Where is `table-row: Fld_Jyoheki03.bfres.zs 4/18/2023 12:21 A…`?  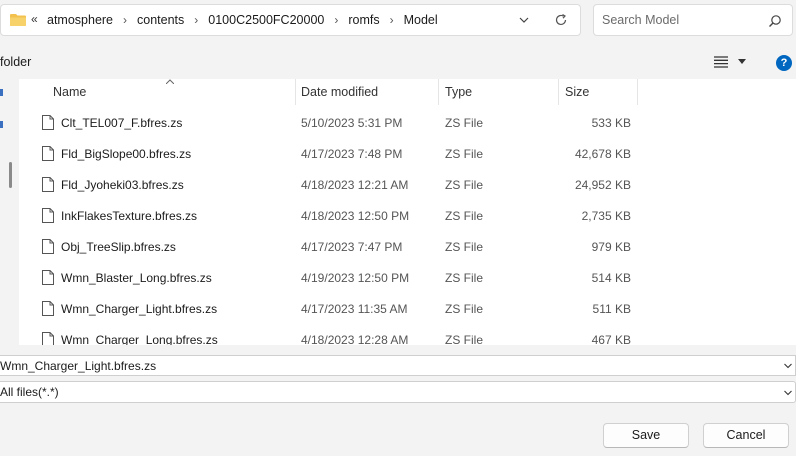 table-row: Fld_Jyoheki03.bfres.zs 4/18/2023 12:21 A… is located at coordinates (407, 185).